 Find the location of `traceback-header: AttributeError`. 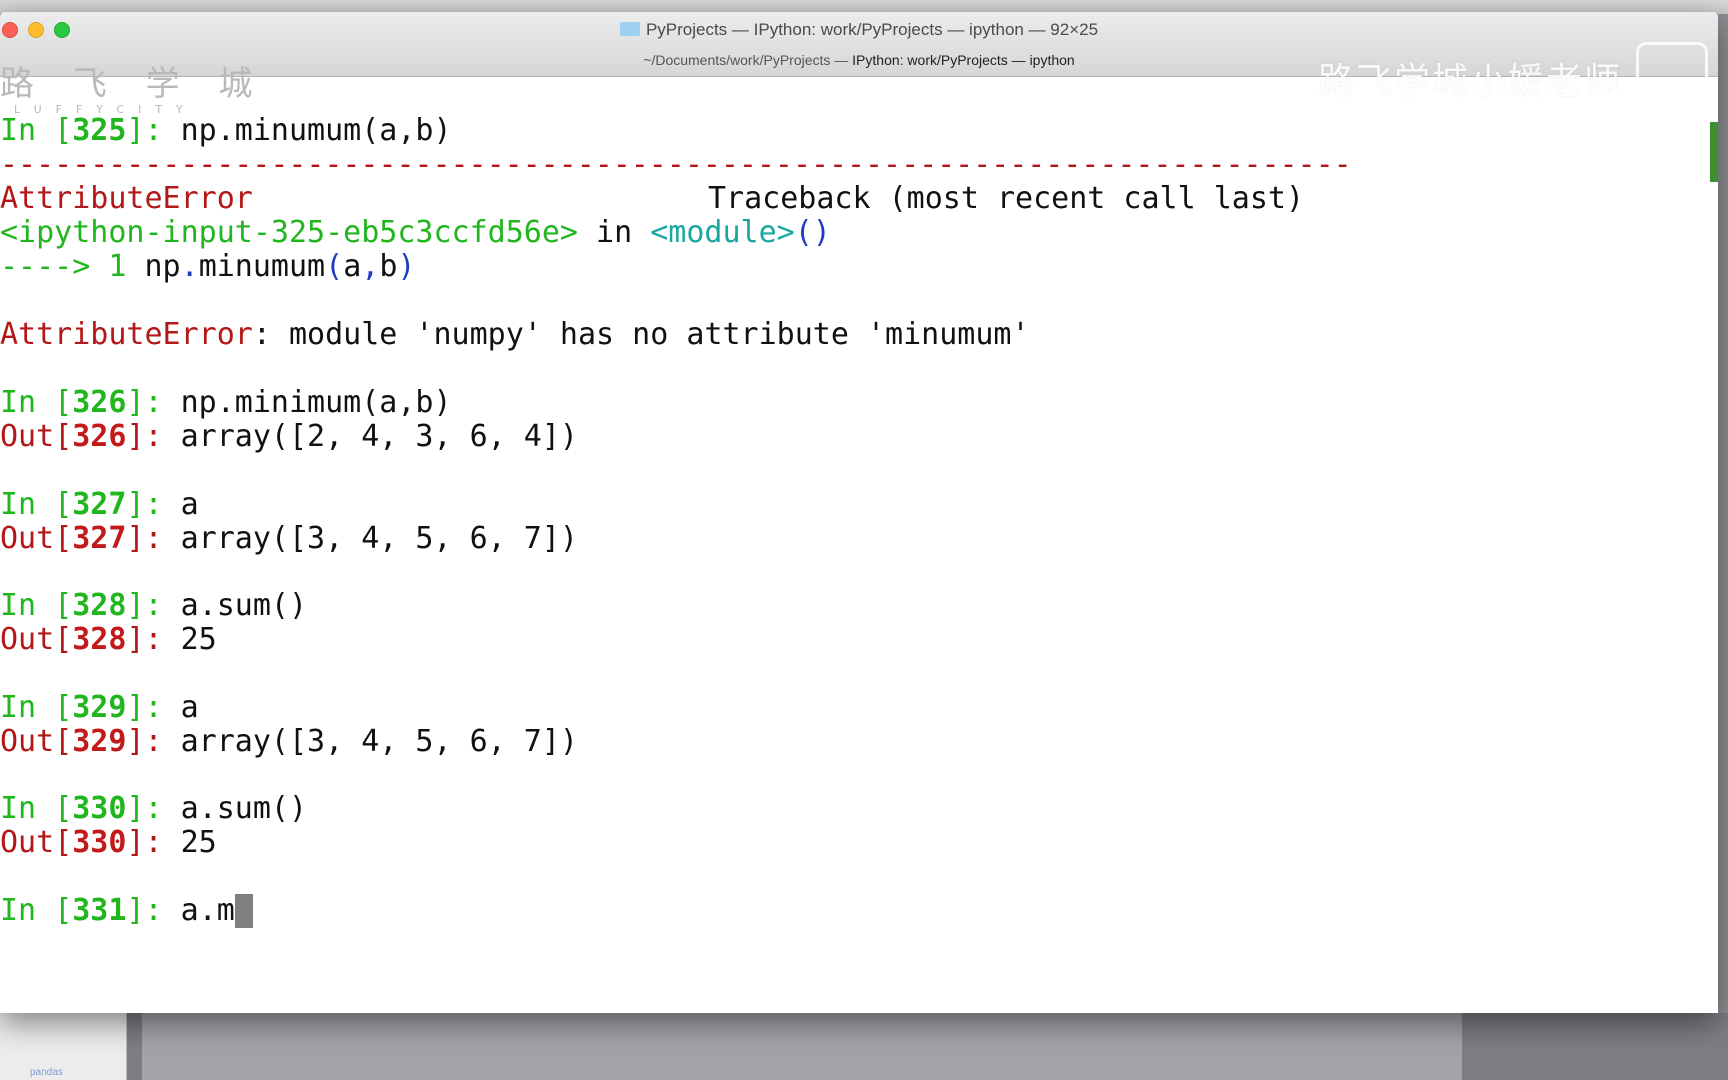

traceback-header: AttributeError is located at coordinates (126, 199).